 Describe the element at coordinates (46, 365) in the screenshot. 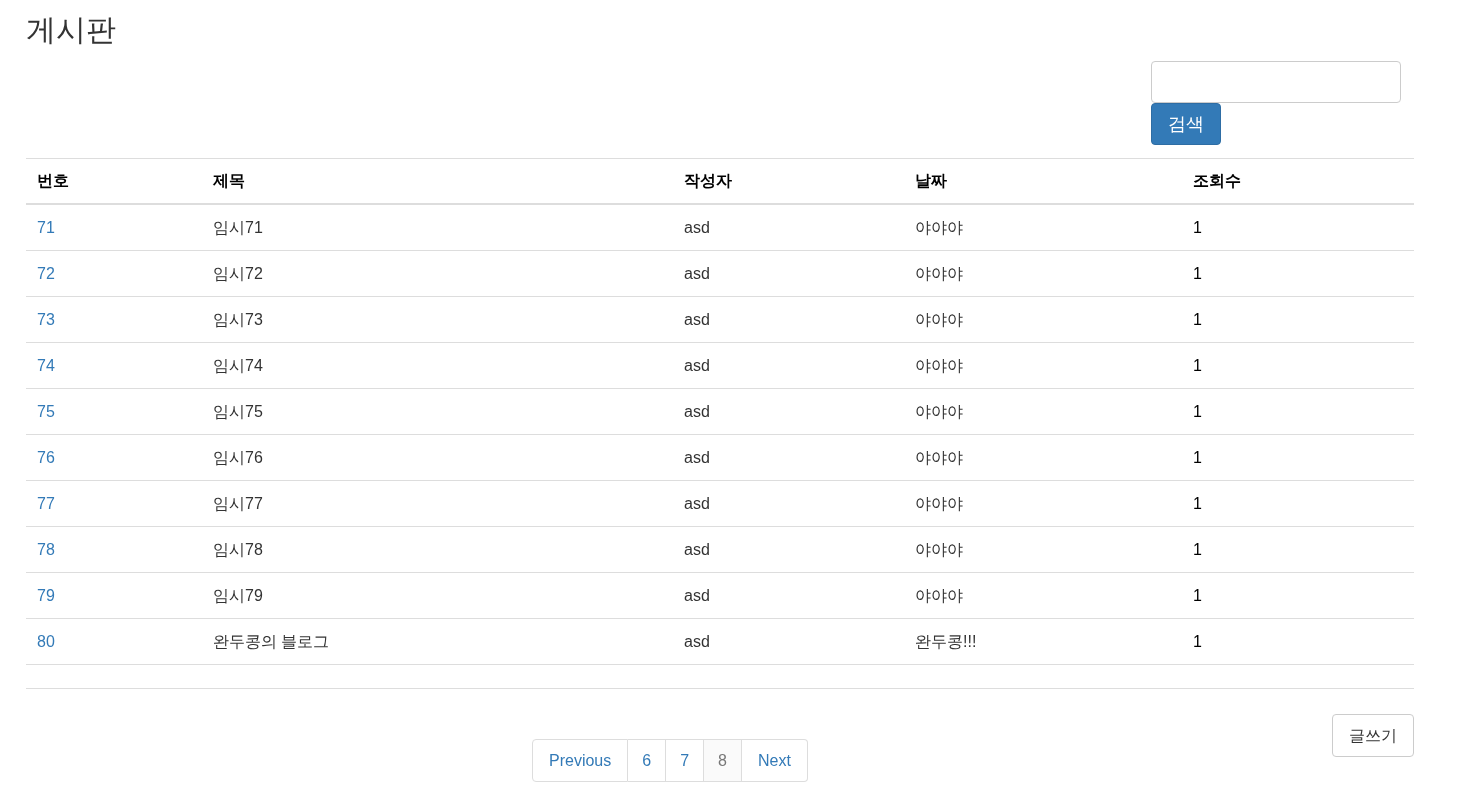

I see `post-number-link: 74` at that location.